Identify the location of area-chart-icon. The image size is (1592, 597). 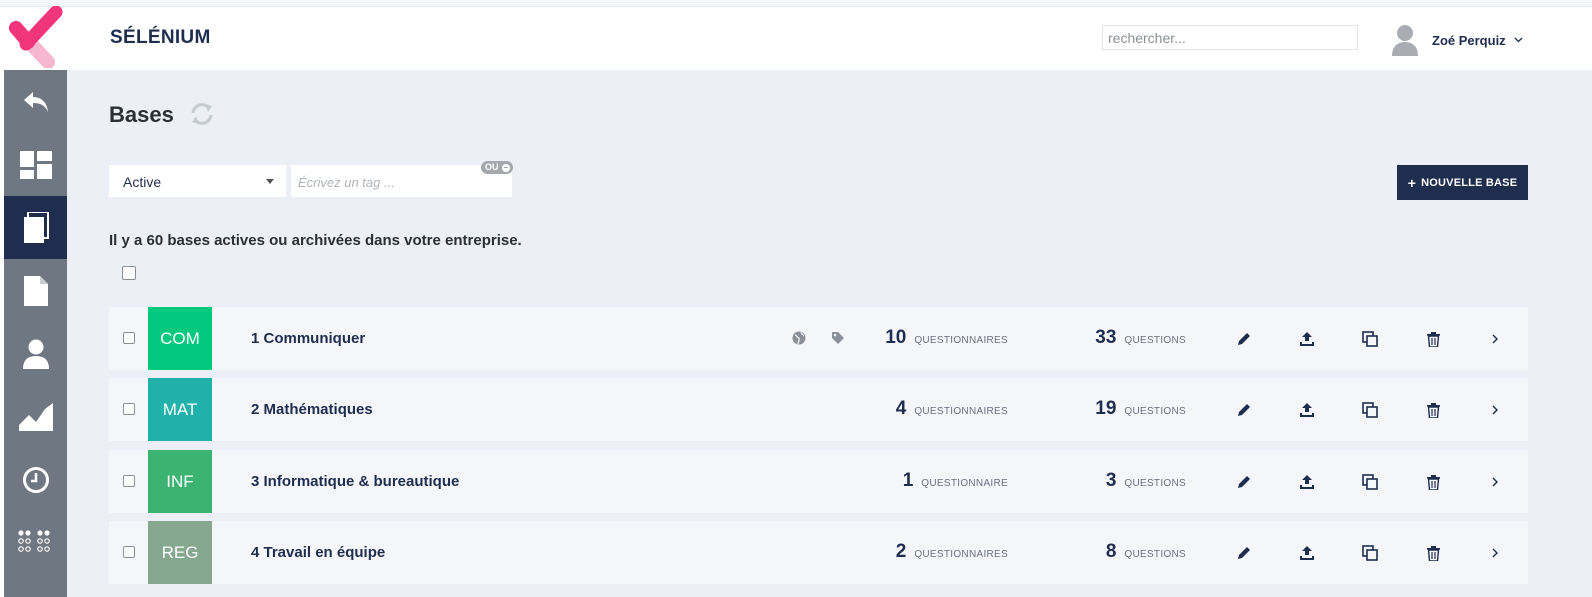
(35, 416).